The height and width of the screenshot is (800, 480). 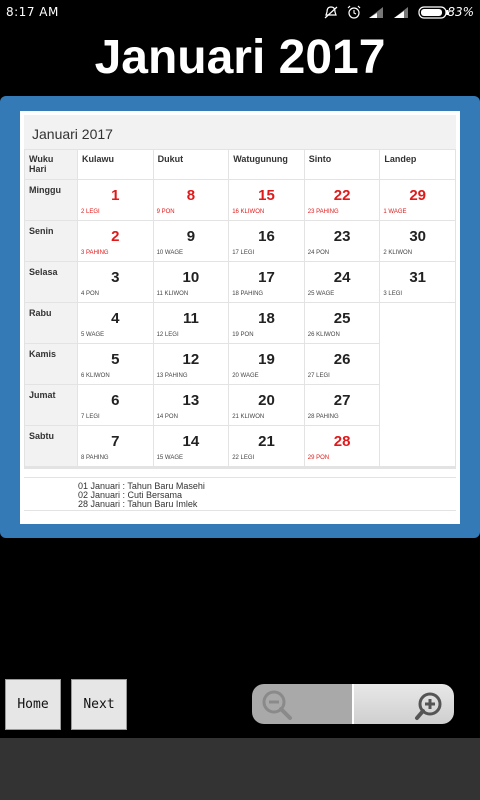 What do you see at coordinates (51, 282) in the screenshot?
I see `day-label: Selasa` at bounding box center [51, 282].